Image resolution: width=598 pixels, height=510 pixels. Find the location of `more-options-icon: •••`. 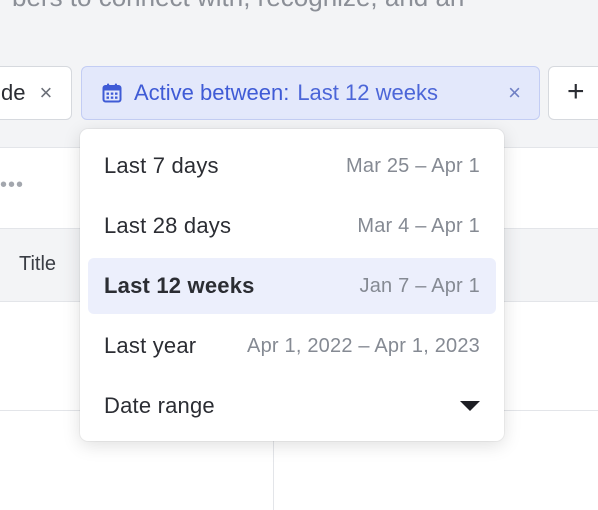

more-options-icon: ••• is located at coordinates (12, 185).